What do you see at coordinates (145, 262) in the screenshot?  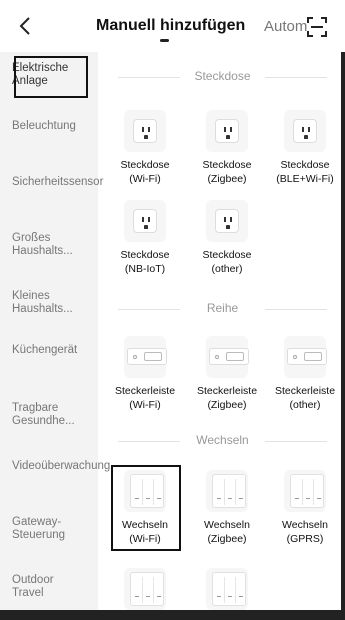 I see `device-label: Steckdose (NB-IoT)` at bounding box center [145, 262].